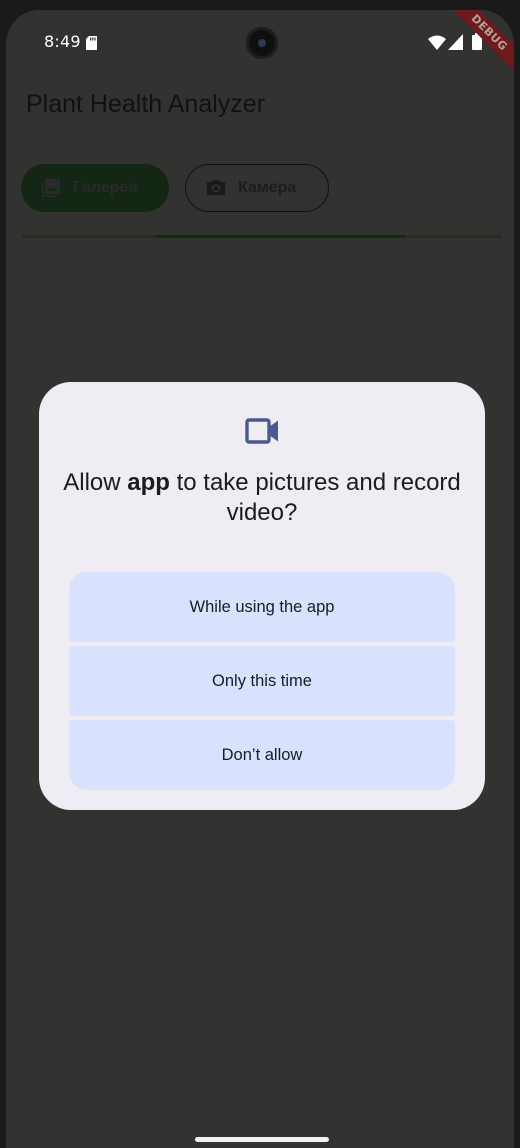 This screenshot has width=520, height=1148. Describe the element at coordinates (262, 755) in the screenshot. I see `dont-allow-button: Don’t allow` at that location.